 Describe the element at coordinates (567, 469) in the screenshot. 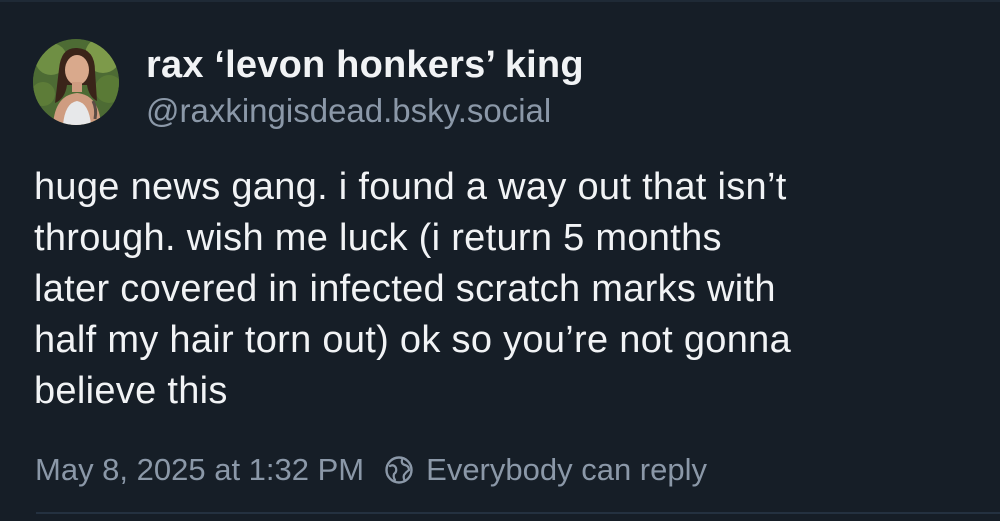

I see `reply-setting-label: Everybody can reply` at that location.